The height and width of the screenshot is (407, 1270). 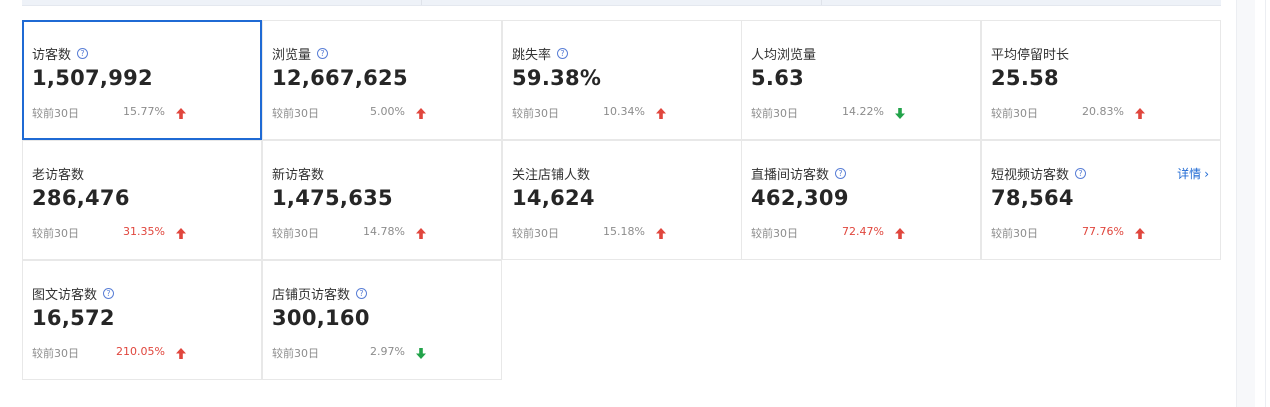 I want to click on metric-card: 人均浏览量 5.63 较前30日 14.22%, so click(x=861, y=80).